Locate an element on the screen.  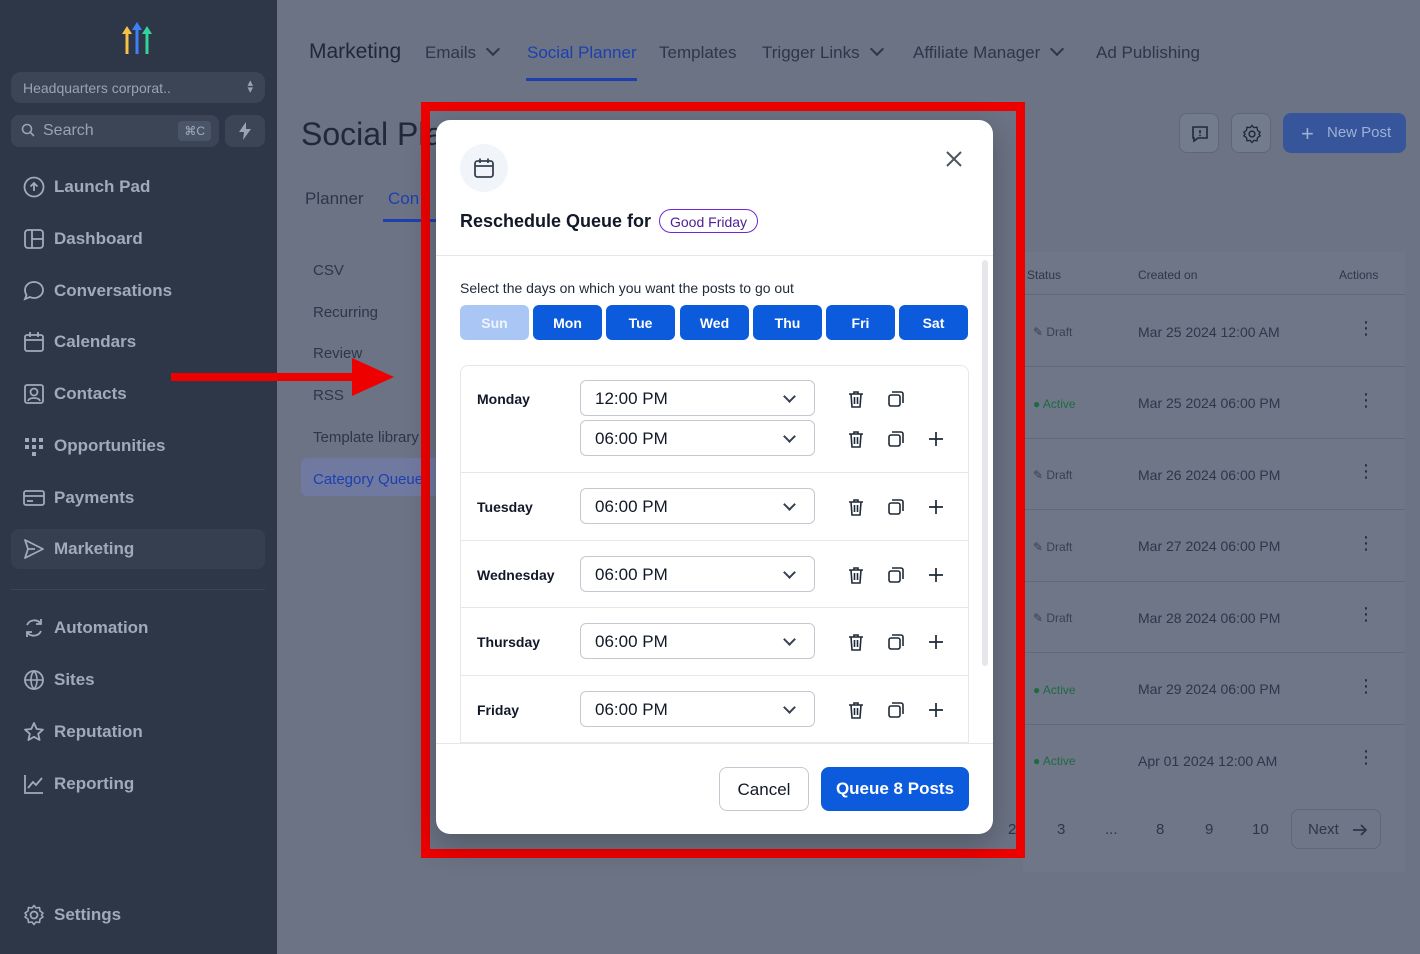
day-toggle-mon: Mon is located at coordinates (567, 322).